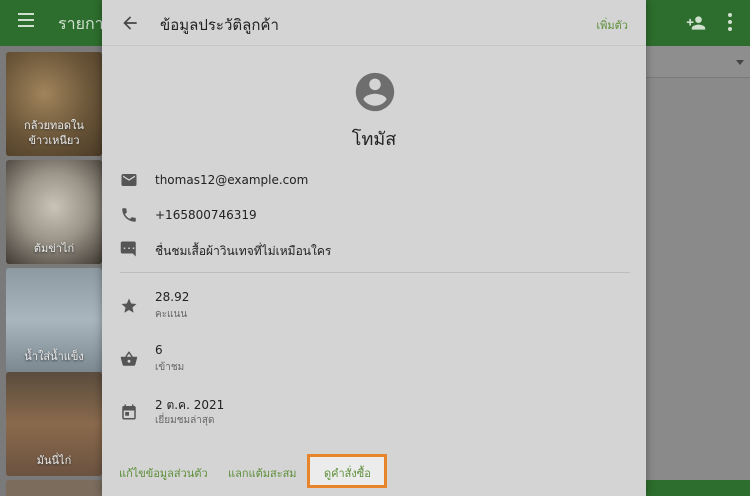 The height and width of the screenshot is (496, 750). What do you see at coordinates (129, 358) in the screenshot?
I see `basket-icon` at bounding box center [129, 358].